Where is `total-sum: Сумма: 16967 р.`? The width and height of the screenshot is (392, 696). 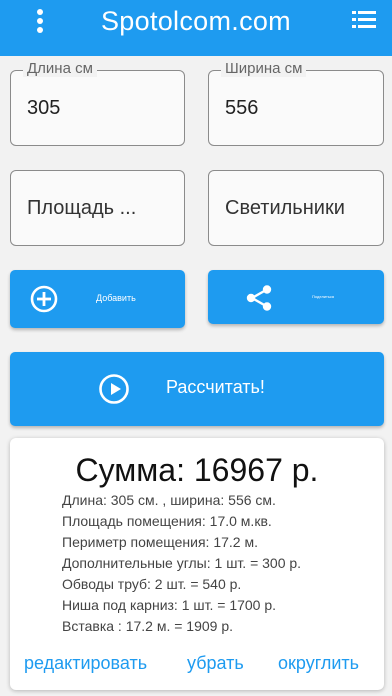
total-sum: Сумма: 16967 р. is located at coordinates (197, 470).